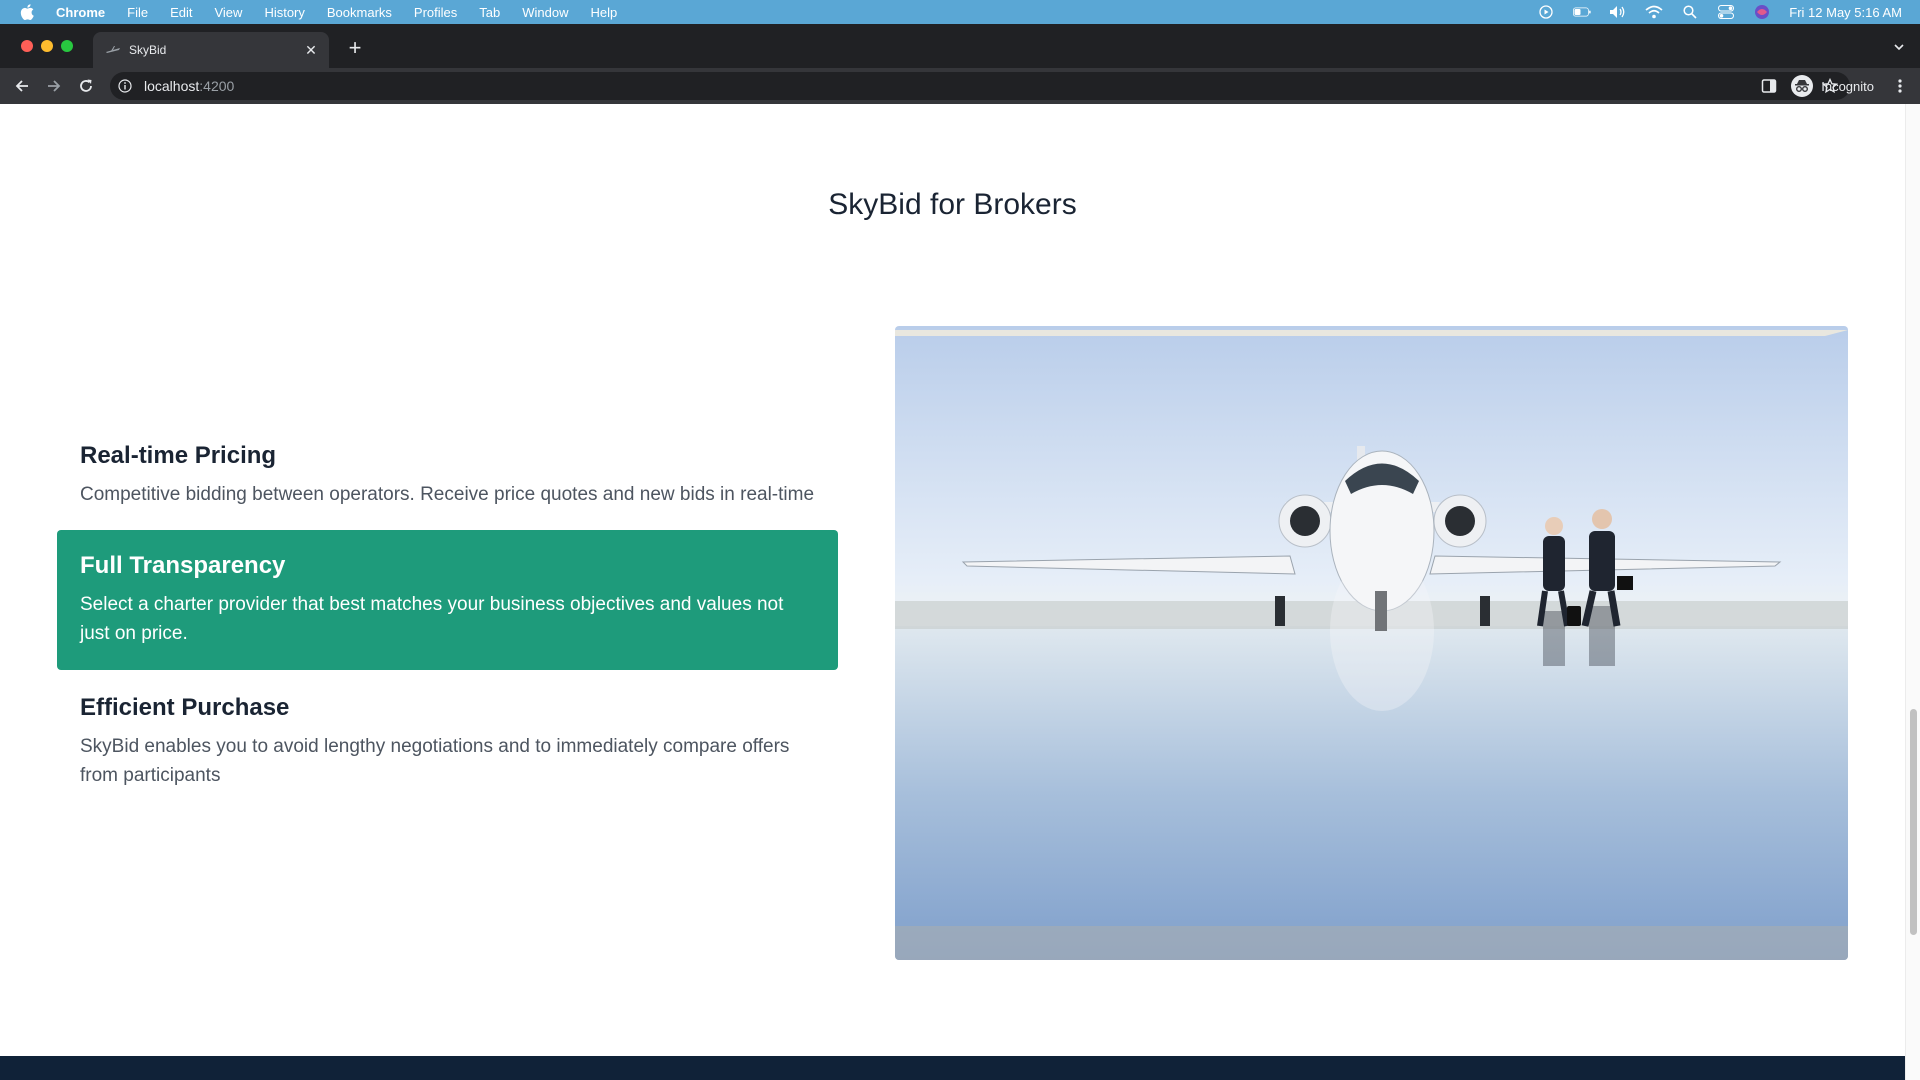 The width and height of the screenshot is (1920, 1080). What do you see at coordinates (1900, 86) in the screenshot?
I see `more-menu-icon` at bounding box center [1900, 86].